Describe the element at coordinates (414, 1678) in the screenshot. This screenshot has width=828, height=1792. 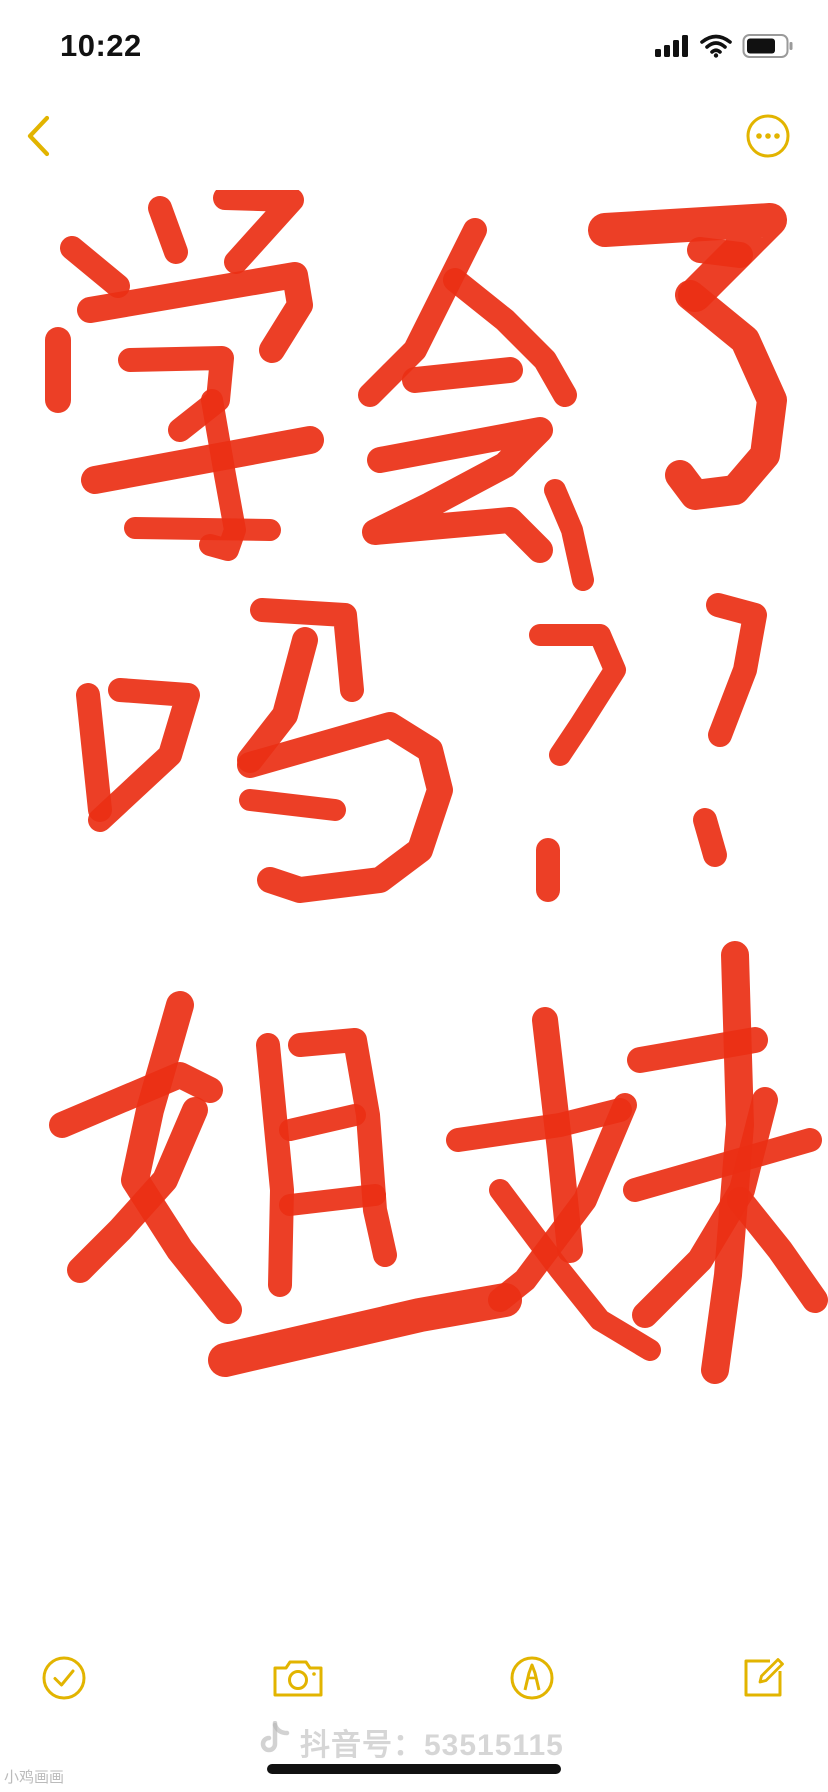
I see `bottom-toolbar` at that location.